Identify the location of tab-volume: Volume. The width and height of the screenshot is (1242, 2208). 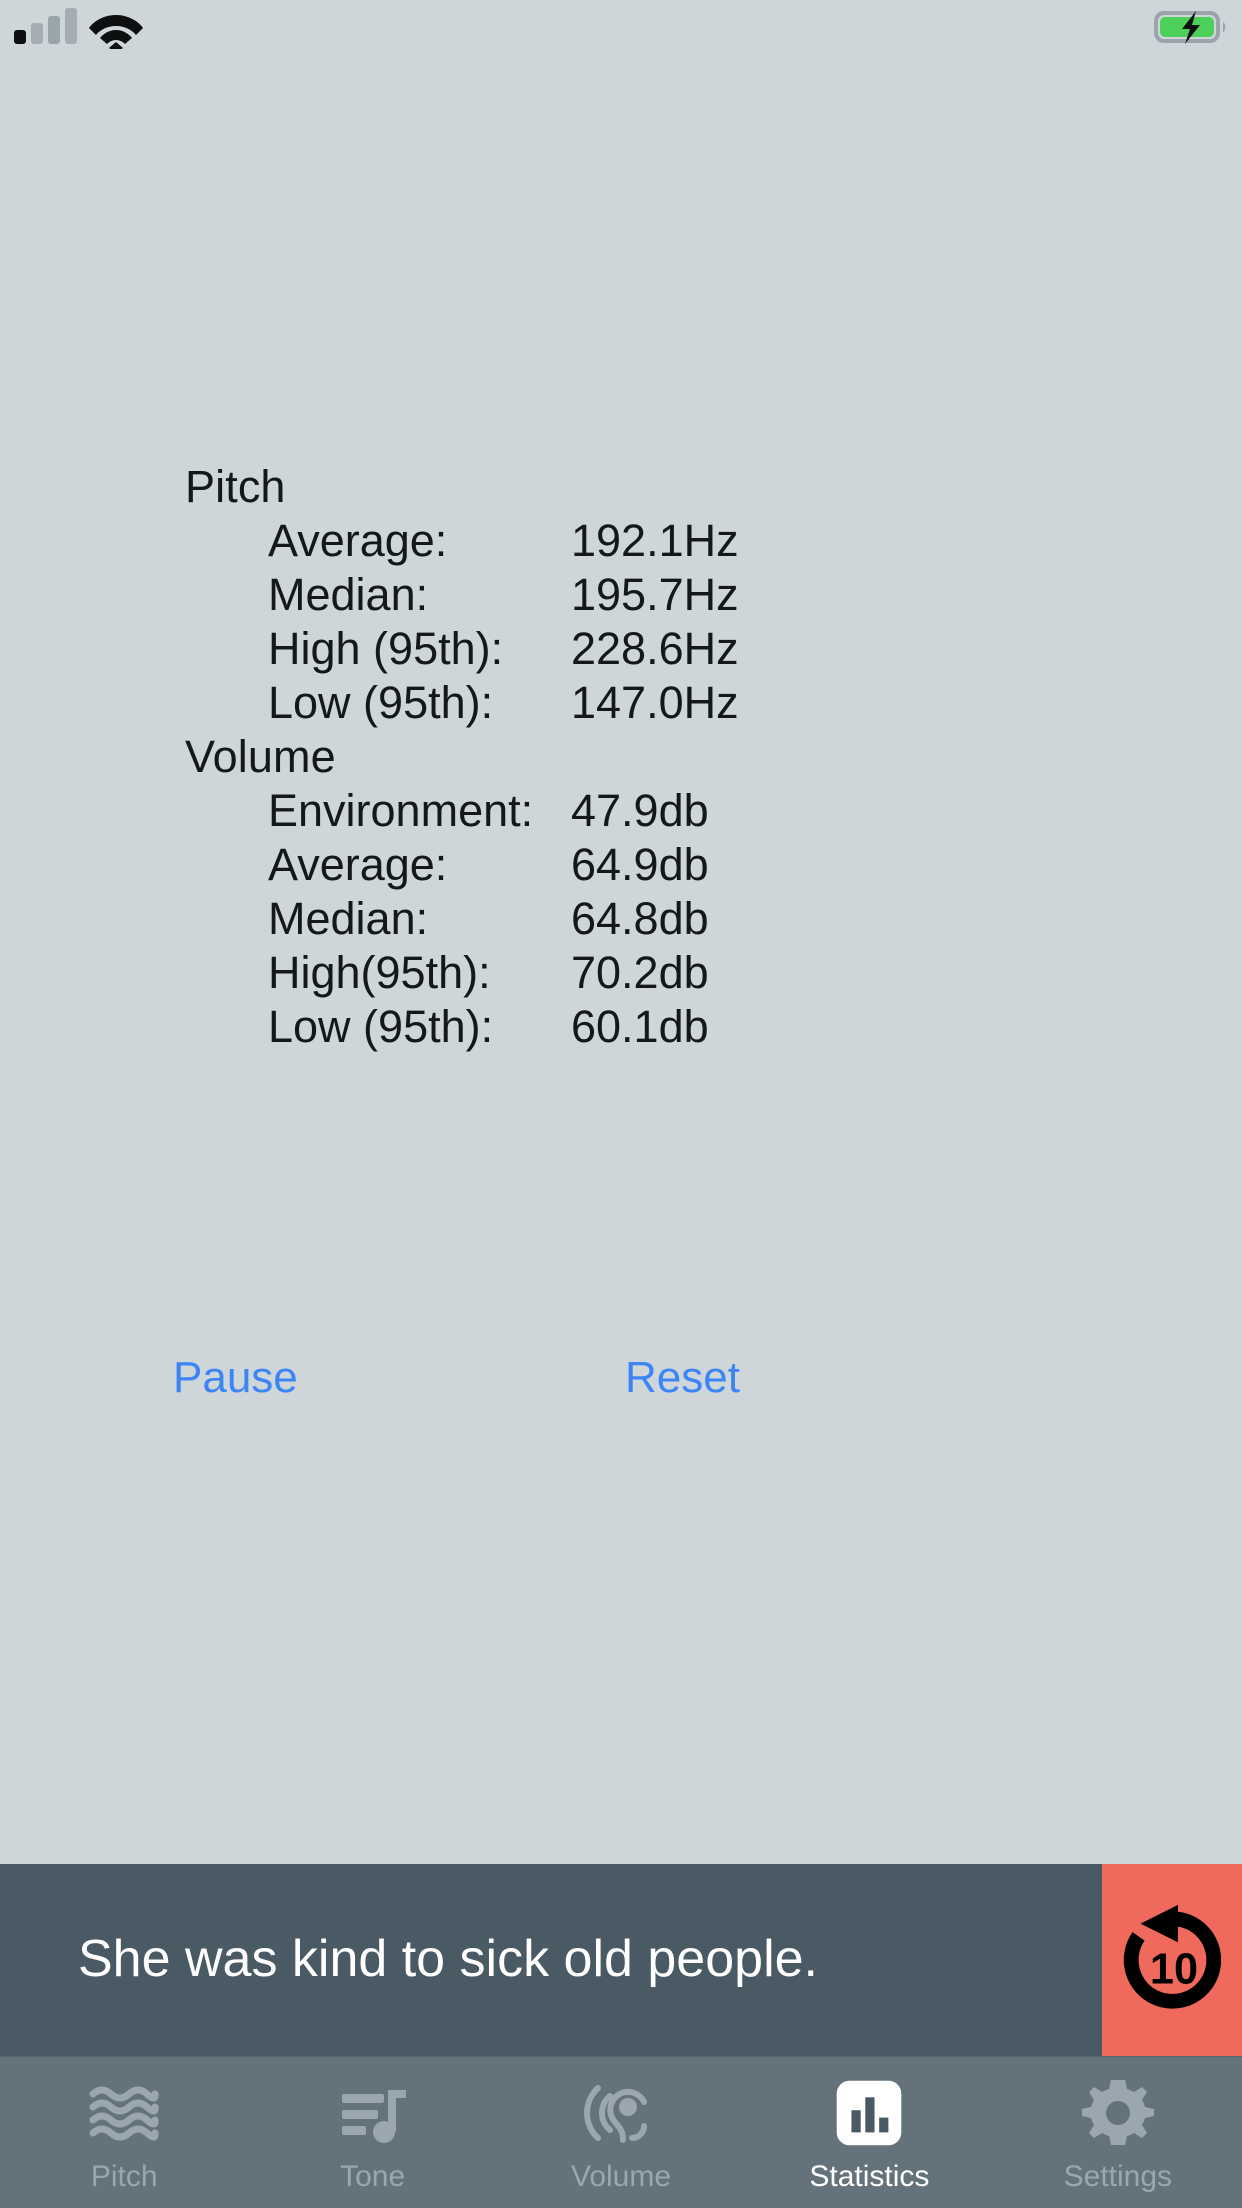
(621, 2132).